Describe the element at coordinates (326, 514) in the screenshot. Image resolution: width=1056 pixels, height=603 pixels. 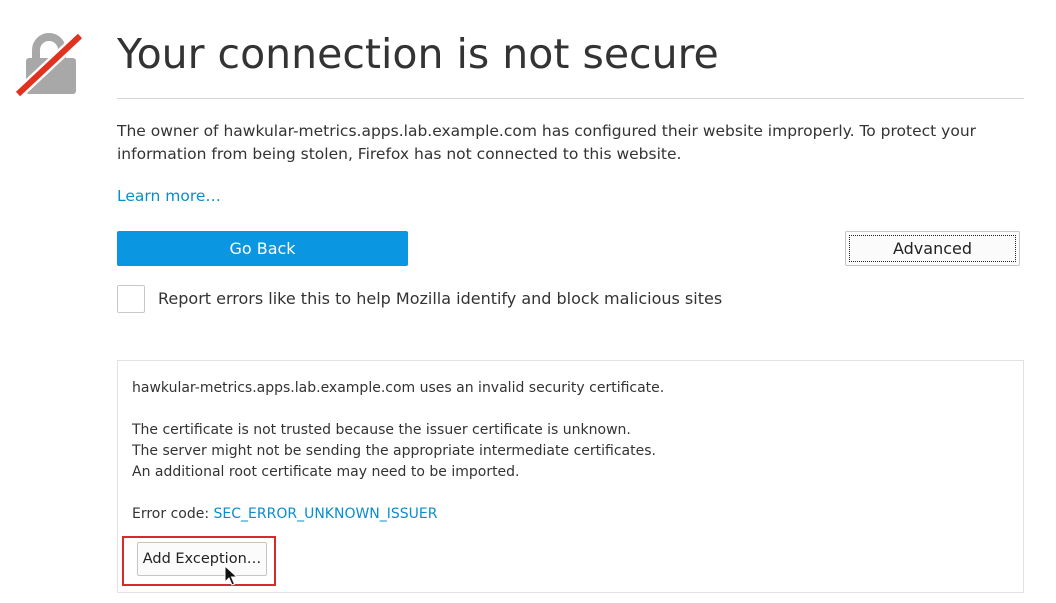
I see `error-code-link: SEC_ERROR_UNKNOWN_ISSUER` at that location.